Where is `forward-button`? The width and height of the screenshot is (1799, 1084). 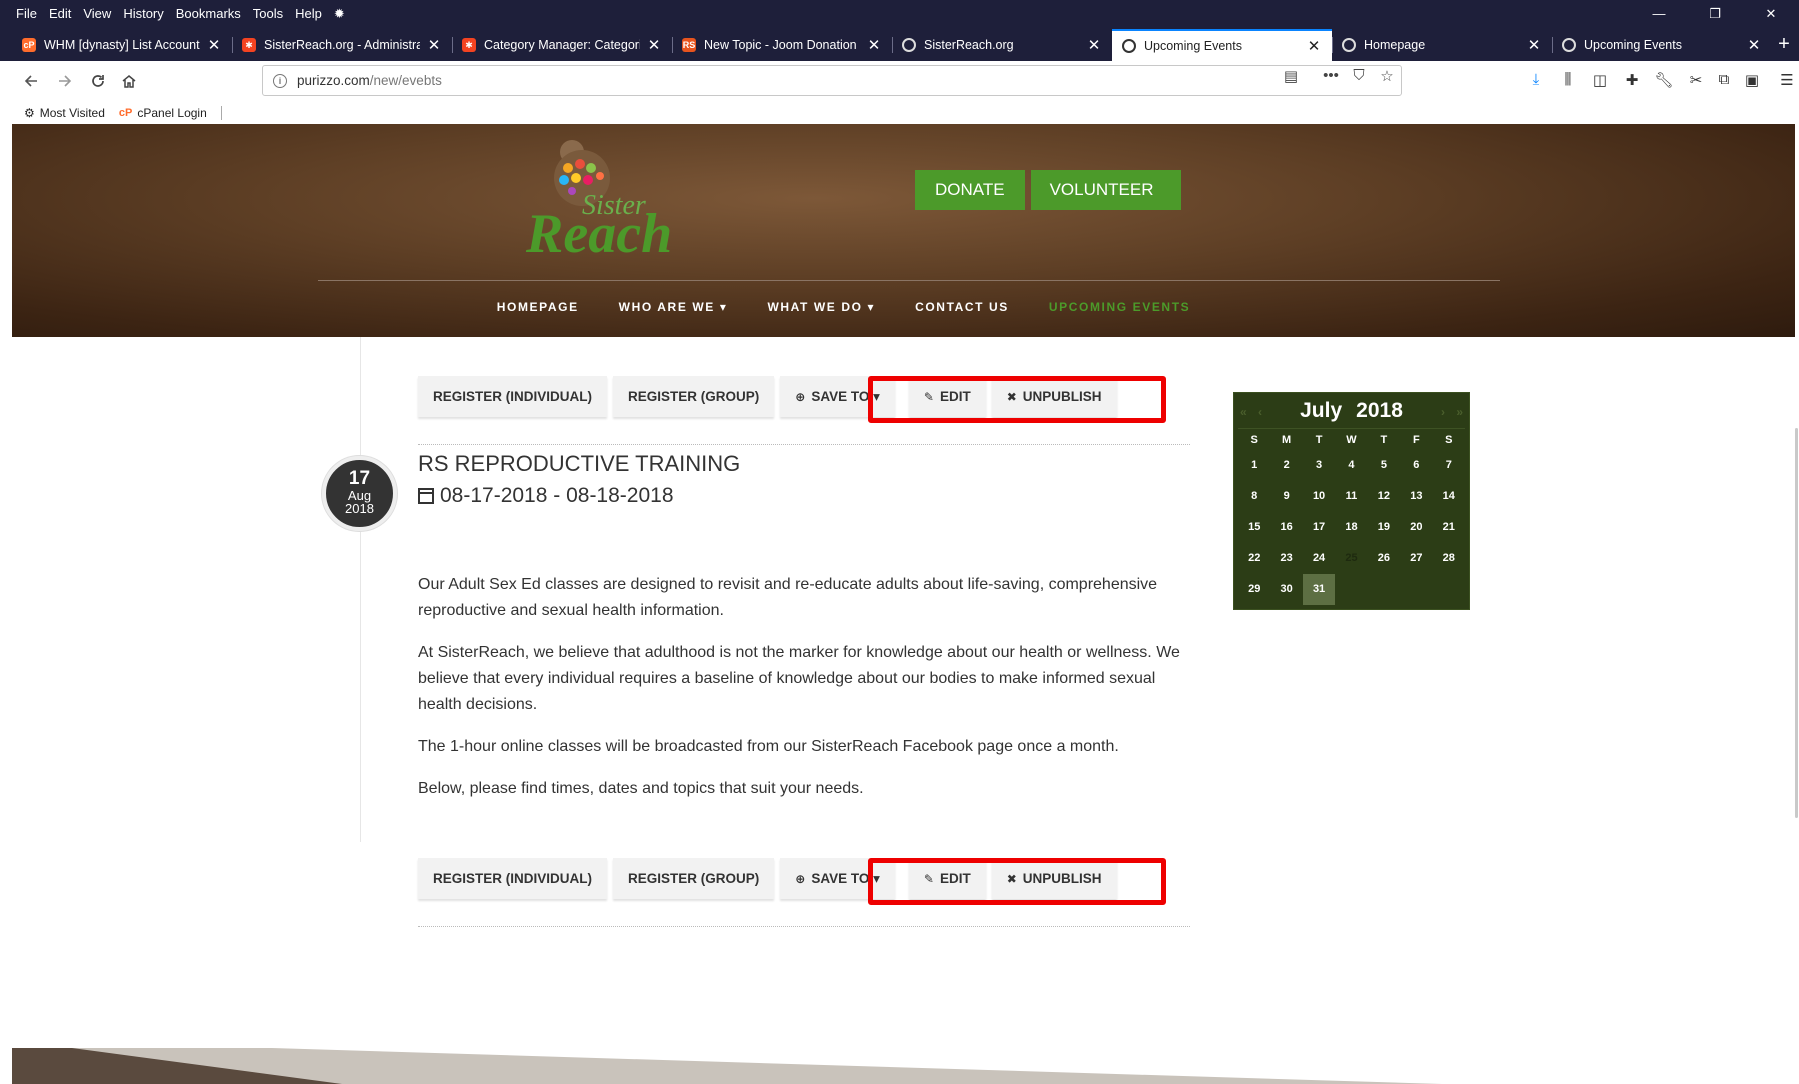
forward-button is located at coordinates (65, 81).